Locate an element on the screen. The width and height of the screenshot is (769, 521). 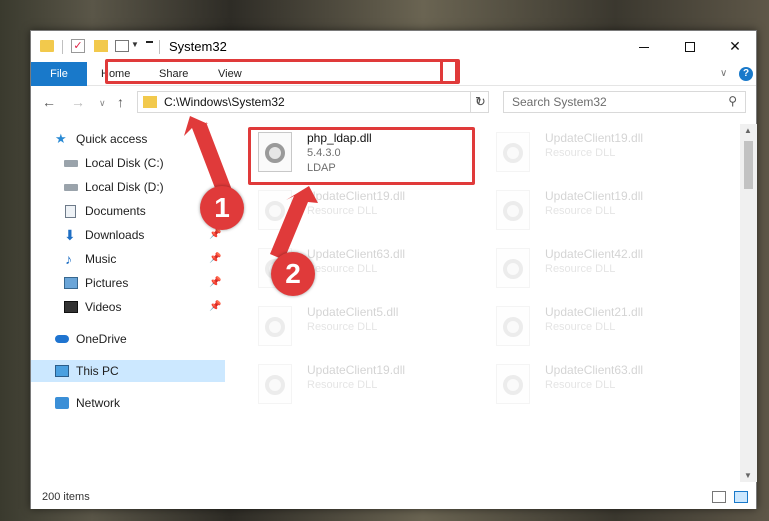
sidebar-item-pictures: Pictures 📌 is located at coordinates (128, 283).